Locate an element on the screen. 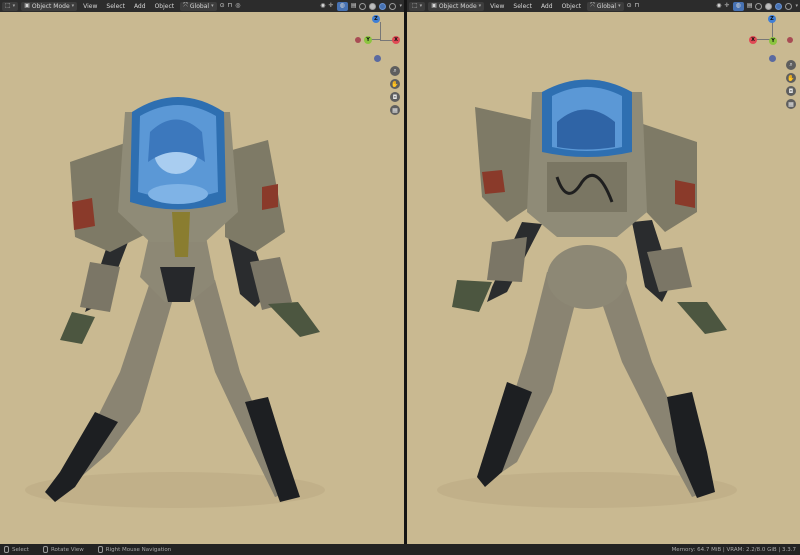 The image size is (800, 555). status-rotate: Rotate View is located at coordinates (63, 549).